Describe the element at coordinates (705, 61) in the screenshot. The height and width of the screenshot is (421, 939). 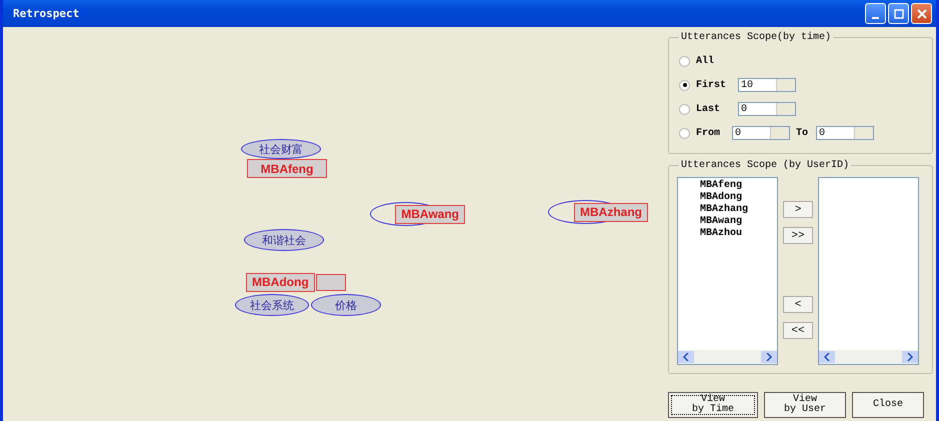
I see `option-label: All` at that location.